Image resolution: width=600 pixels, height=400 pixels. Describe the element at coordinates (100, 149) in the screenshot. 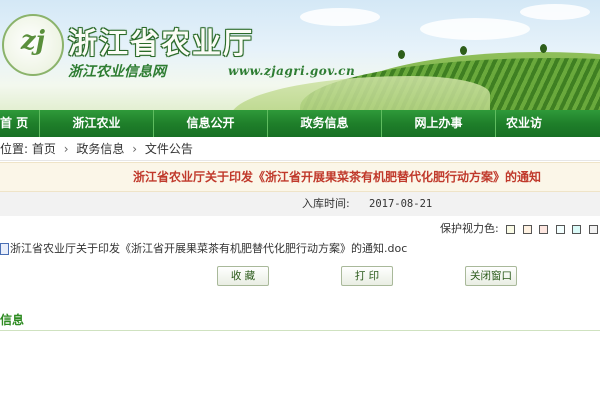

I see `breadcrumb-government-info: 政务信息` at that location.